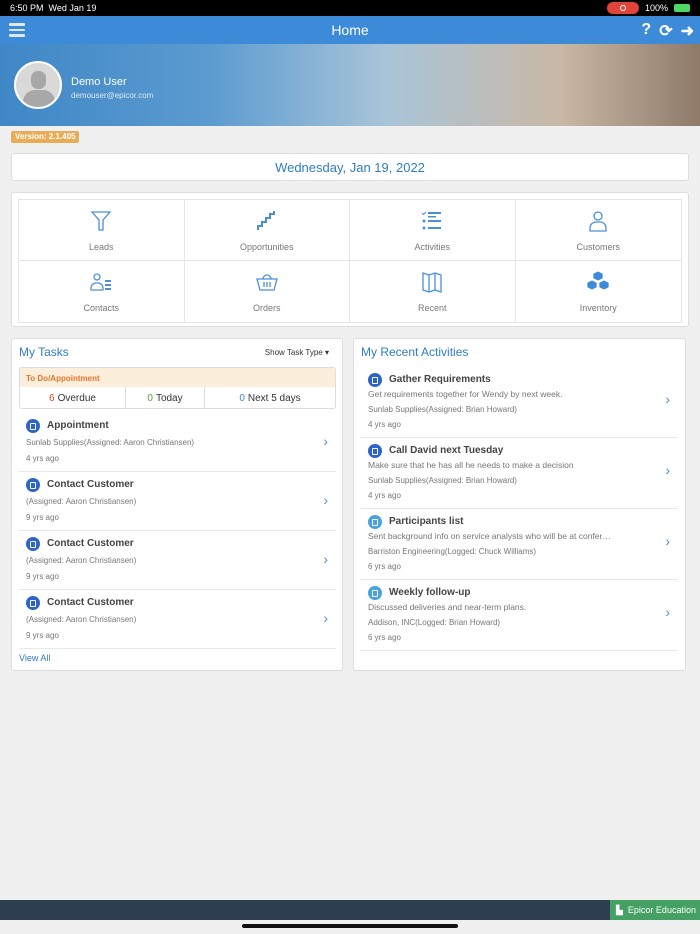 This screenshot has height=934, width=700. What do you see at coordinates (446, 450) in the screenshot?
I see `activity-title: Call David next Tuesday` at bounding box center [446, 450].